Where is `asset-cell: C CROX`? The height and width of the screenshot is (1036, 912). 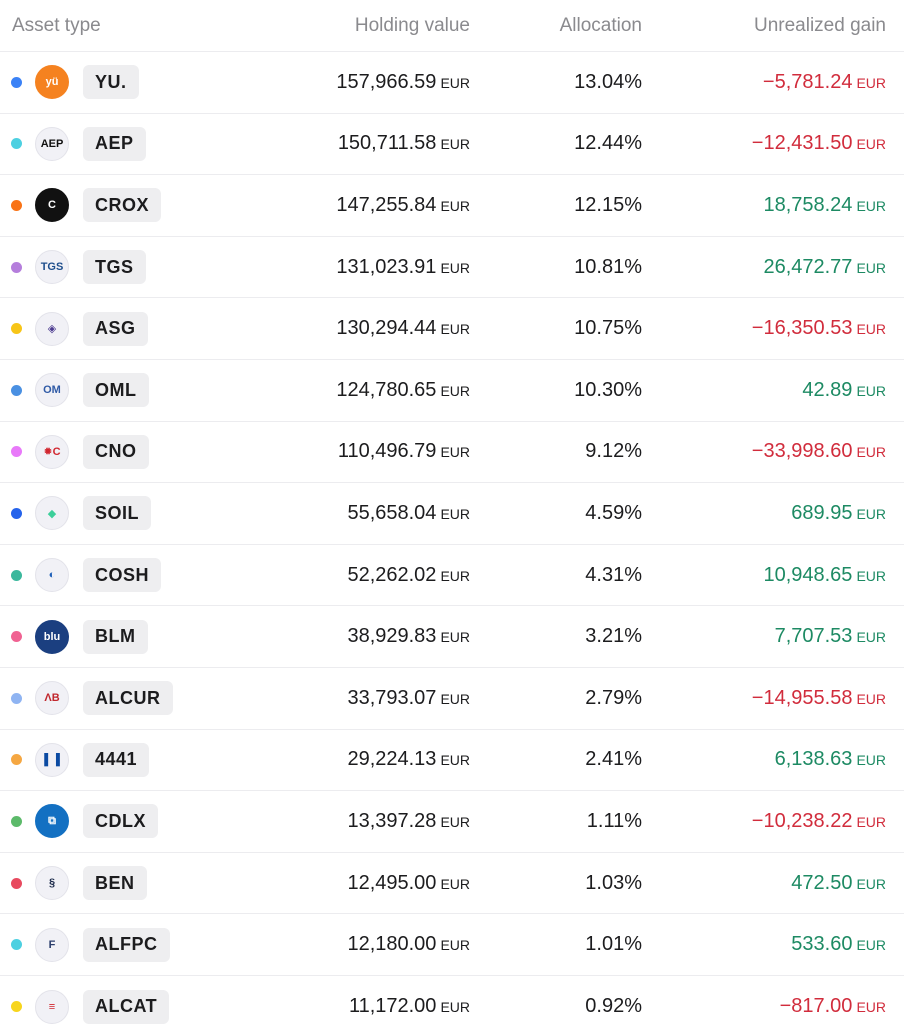 asset-cell: C CROX is located at coordinates (115, 205).